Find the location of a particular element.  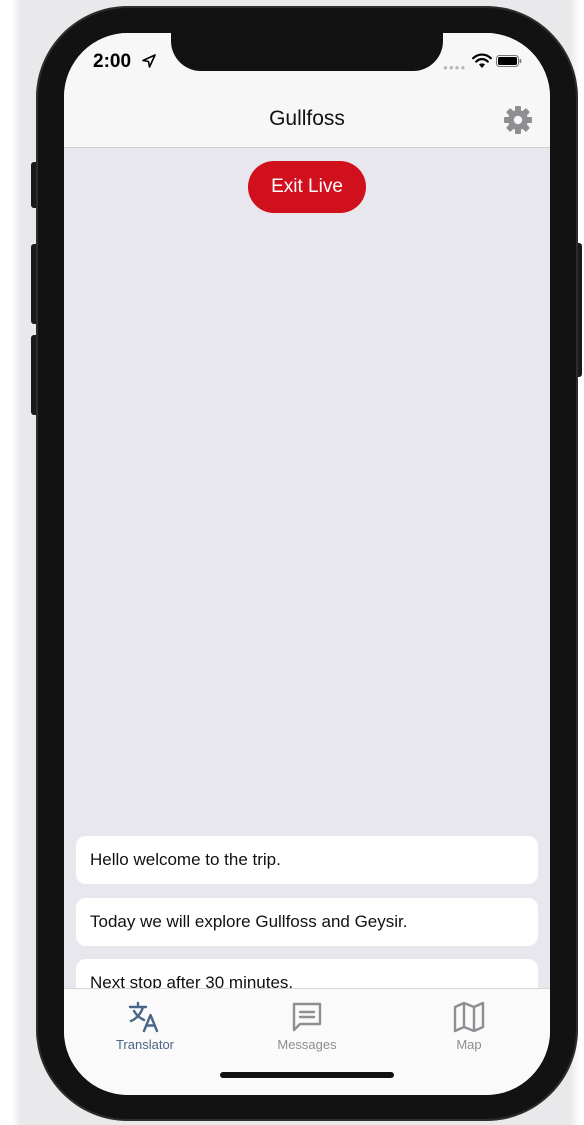

tab-label-messages: Messages is located at coordinates (307, 1044).